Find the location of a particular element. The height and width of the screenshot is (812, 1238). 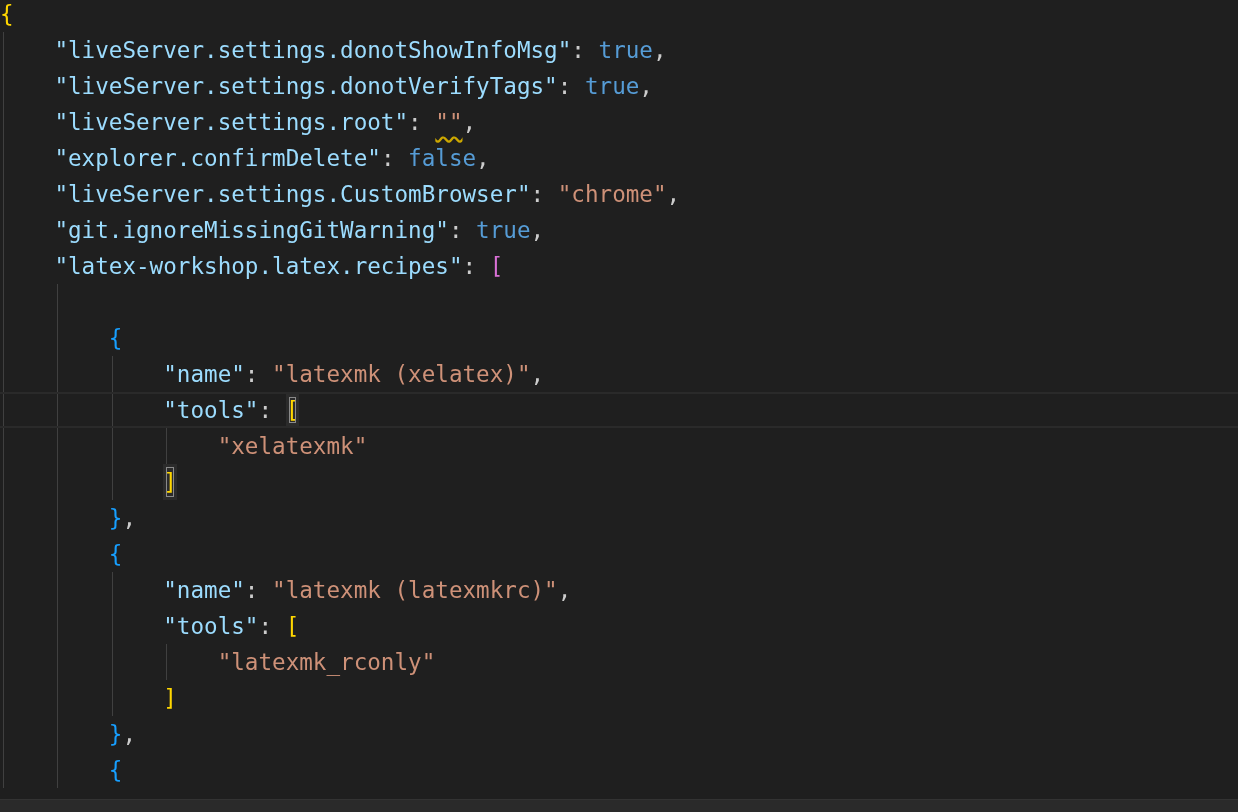

json-key: "liveServer.settings.donotVerifyTags" is located at coordinates (306, 86).